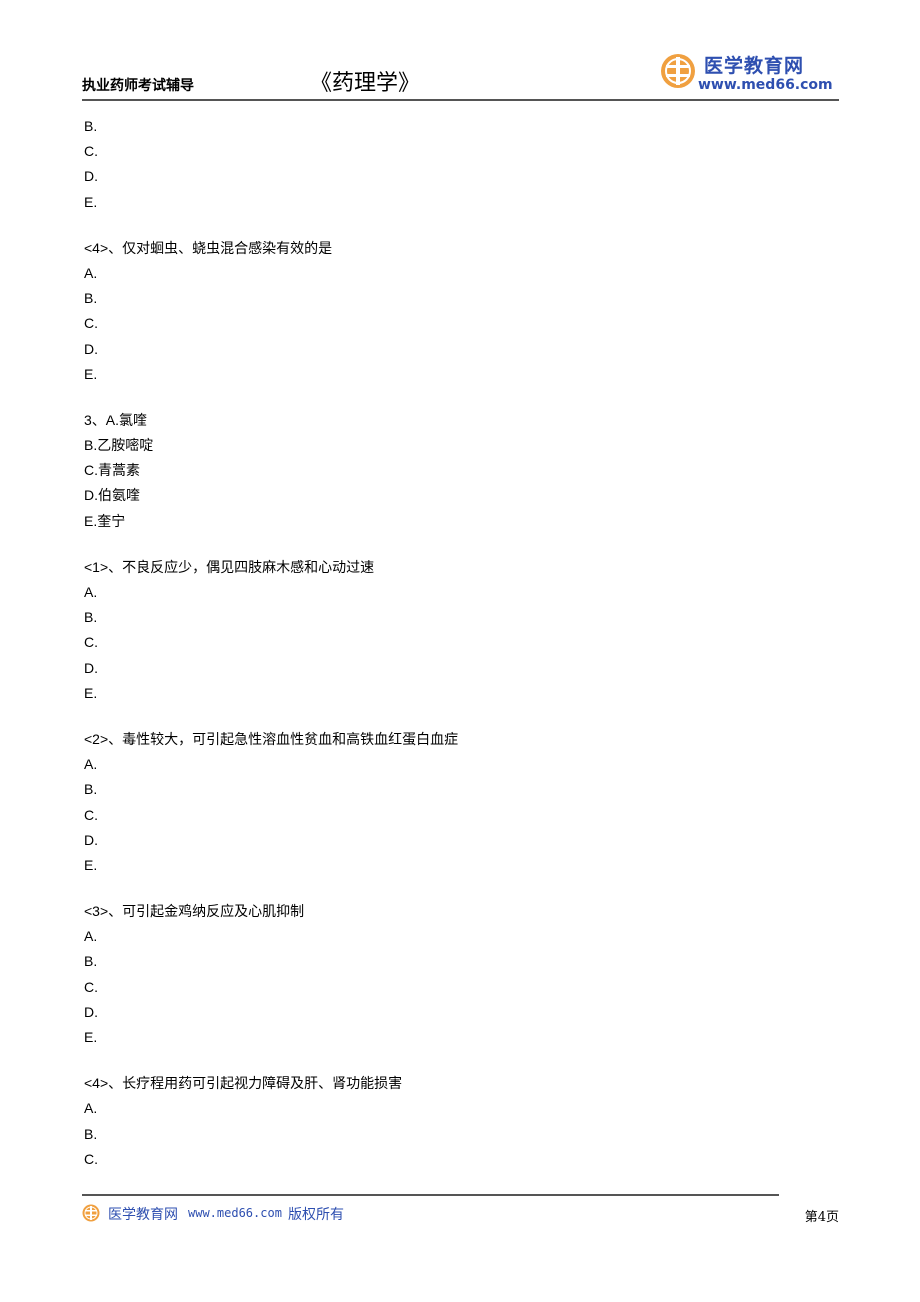 This screenshot has width=920, height=1302. I want to click on question-stem: 3、A.氯喹, so click(116, 419).